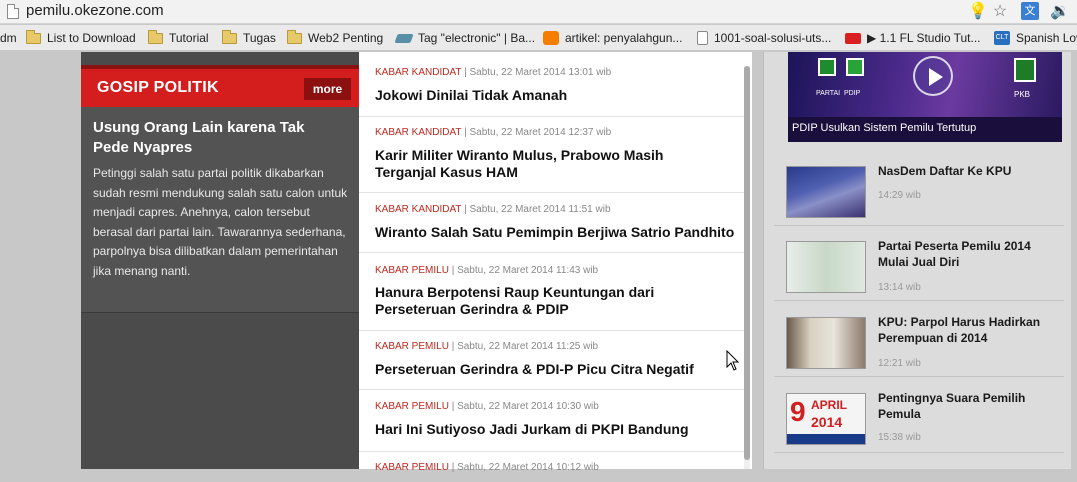 This screenshot has height=482, width=1077. I want to click on news-headline-line2: Terganjal Kasus HAM, so click(560, 172).